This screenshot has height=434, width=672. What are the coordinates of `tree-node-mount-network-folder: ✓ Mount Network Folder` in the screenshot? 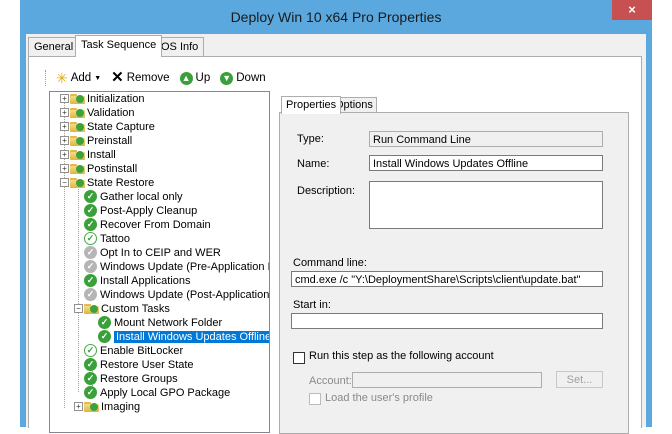 It's located at (160, 322).